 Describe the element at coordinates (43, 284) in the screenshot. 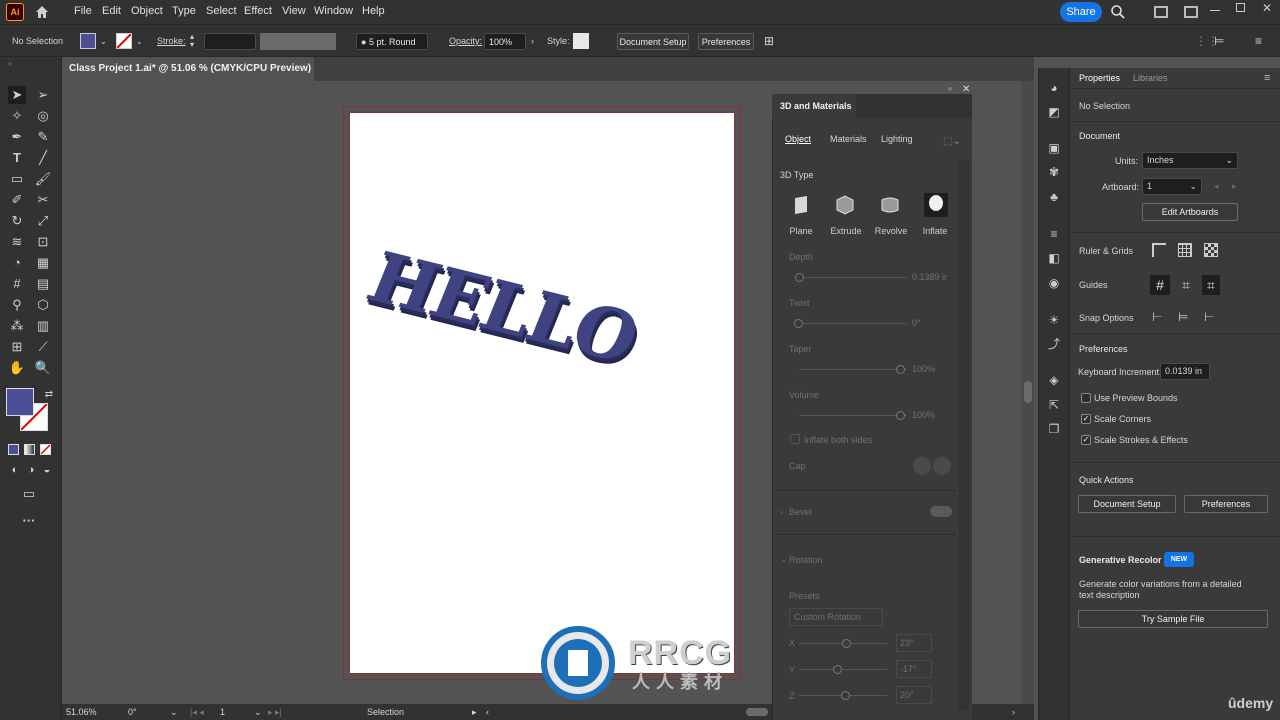

I see `gradient-tool-icon: ▤` at that location.